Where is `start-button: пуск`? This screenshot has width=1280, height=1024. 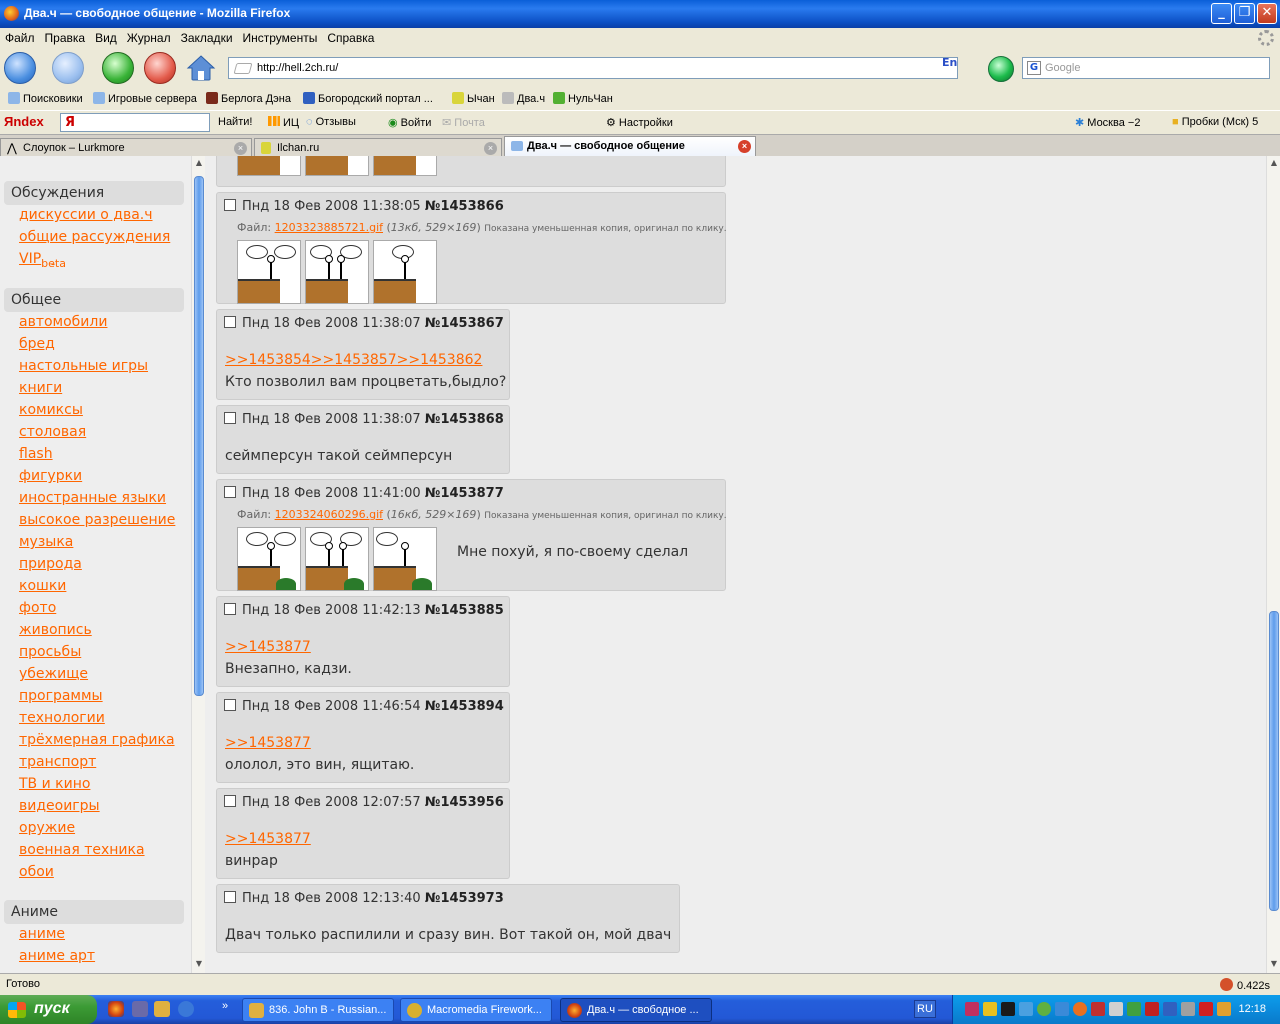
start-button: пуск is located at coordinates (48, 1009).